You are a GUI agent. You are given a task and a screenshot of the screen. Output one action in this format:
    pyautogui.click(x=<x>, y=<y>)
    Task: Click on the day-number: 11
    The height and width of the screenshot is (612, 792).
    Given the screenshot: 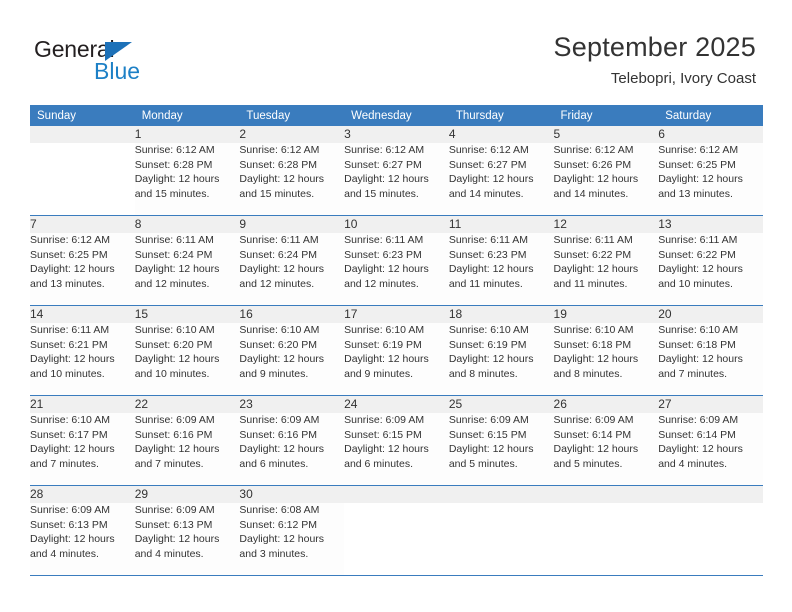 What is the action you would take?
    pyautogui.click(x=501, y=224)
    